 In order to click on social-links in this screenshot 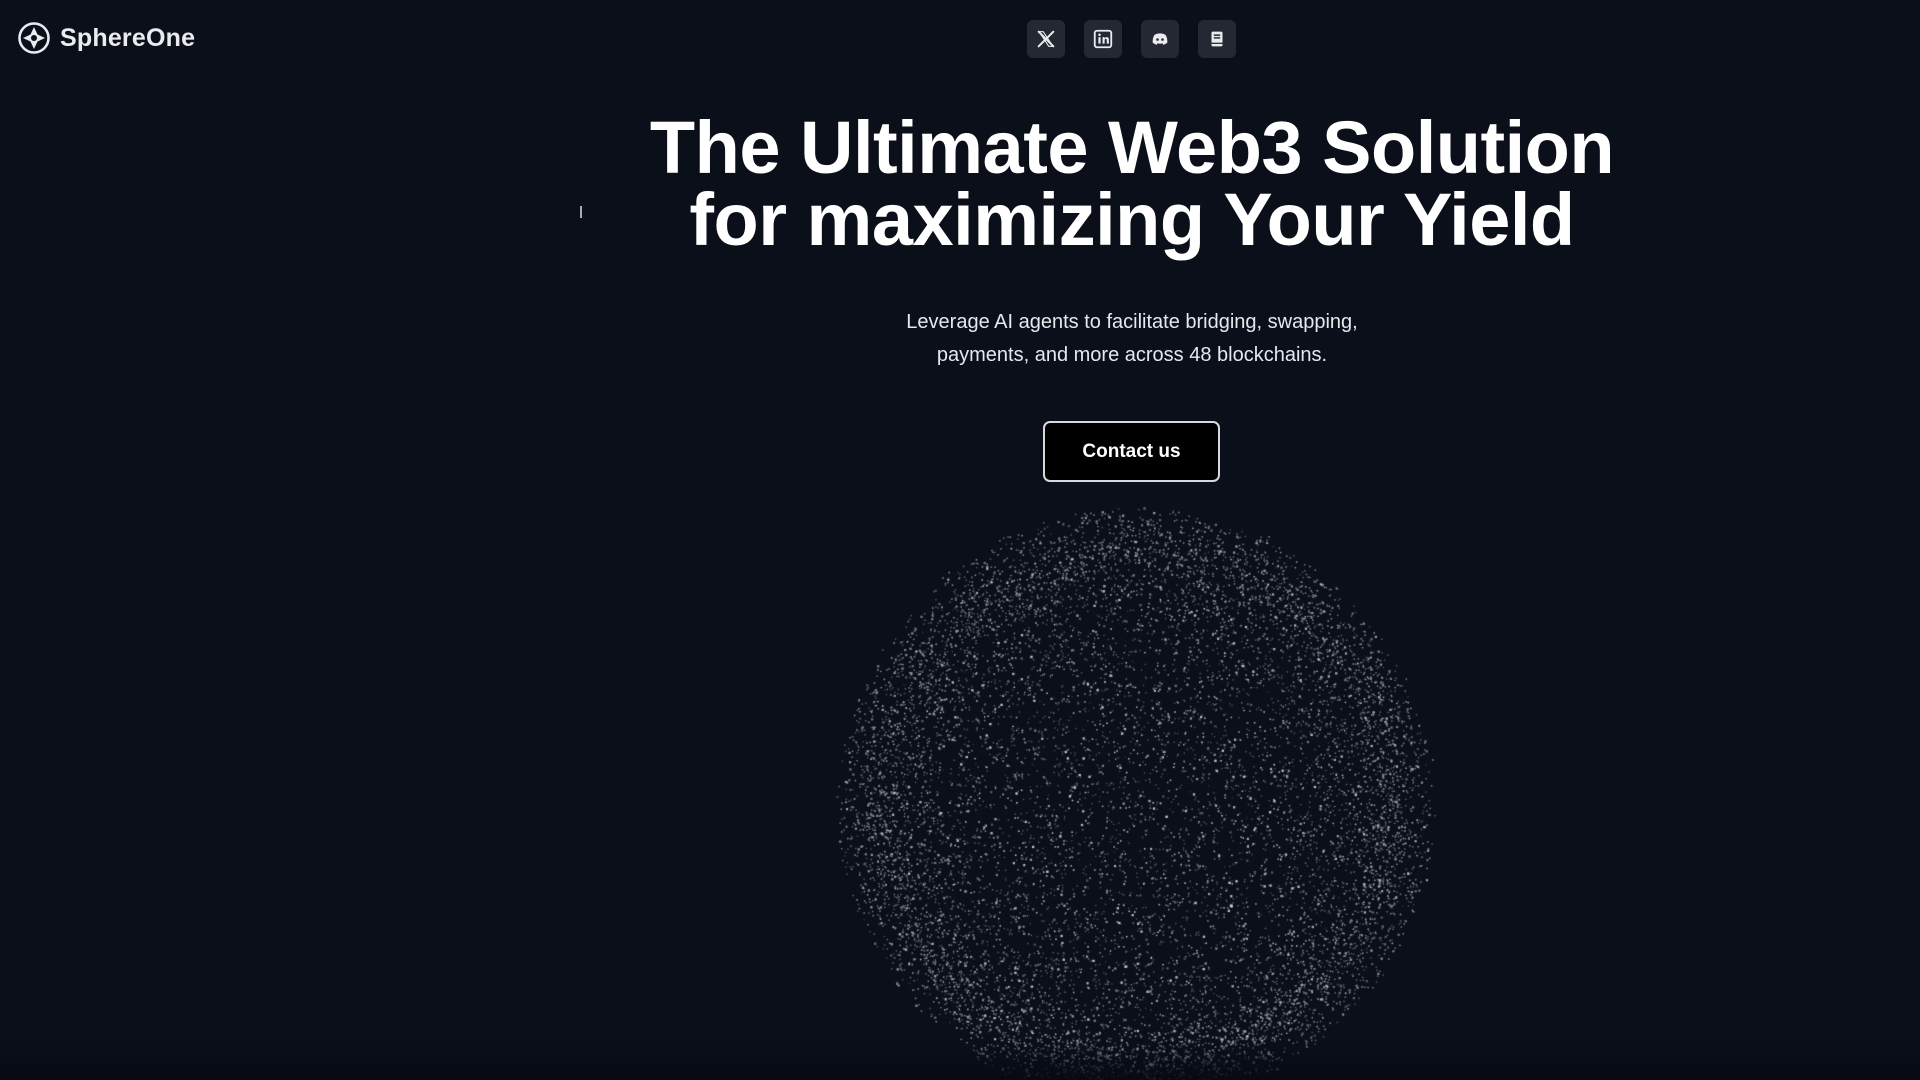, I will do `click(1131, 39)`.